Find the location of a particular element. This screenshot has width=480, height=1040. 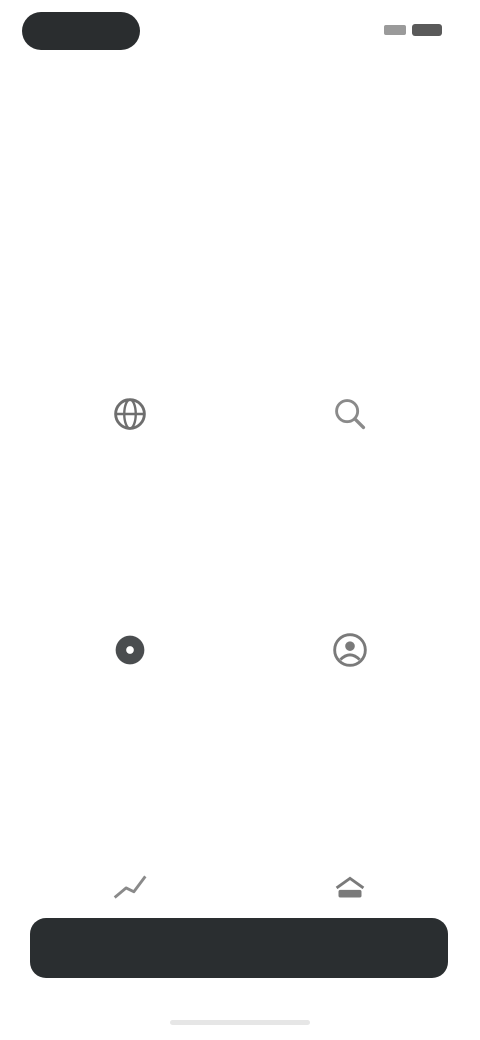

disc-icon is located at coordinates (130, 650).